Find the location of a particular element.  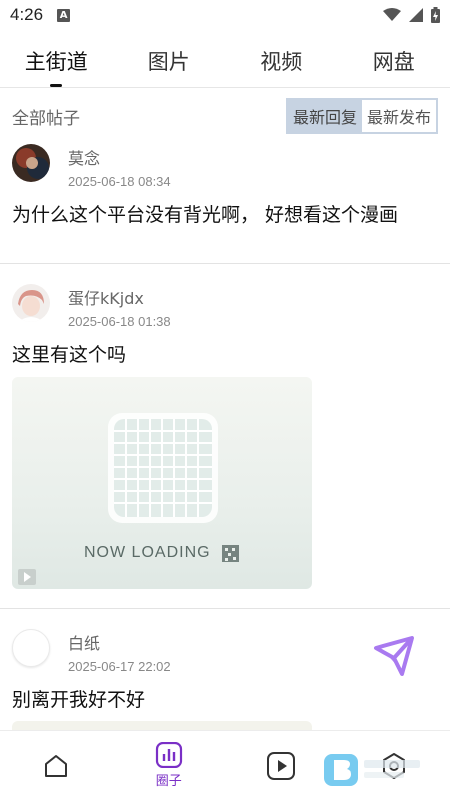

post-time: 2025-06-17 22:02 is located at coordinates (119, 666).